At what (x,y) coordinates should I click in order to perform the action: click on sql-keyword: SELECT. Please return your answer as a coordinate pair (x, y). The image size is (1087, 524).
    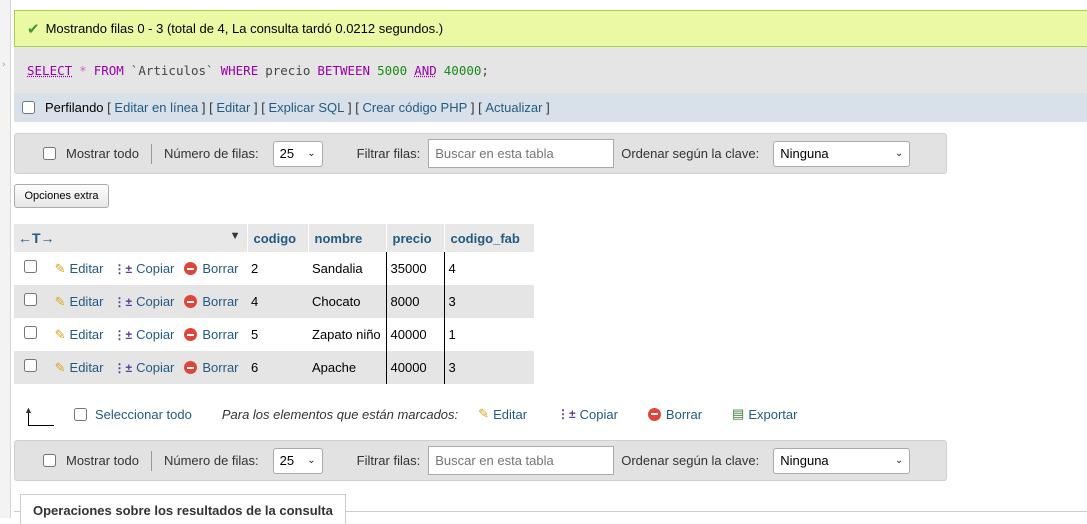
    Looking at the image, I should click on (49, 70).